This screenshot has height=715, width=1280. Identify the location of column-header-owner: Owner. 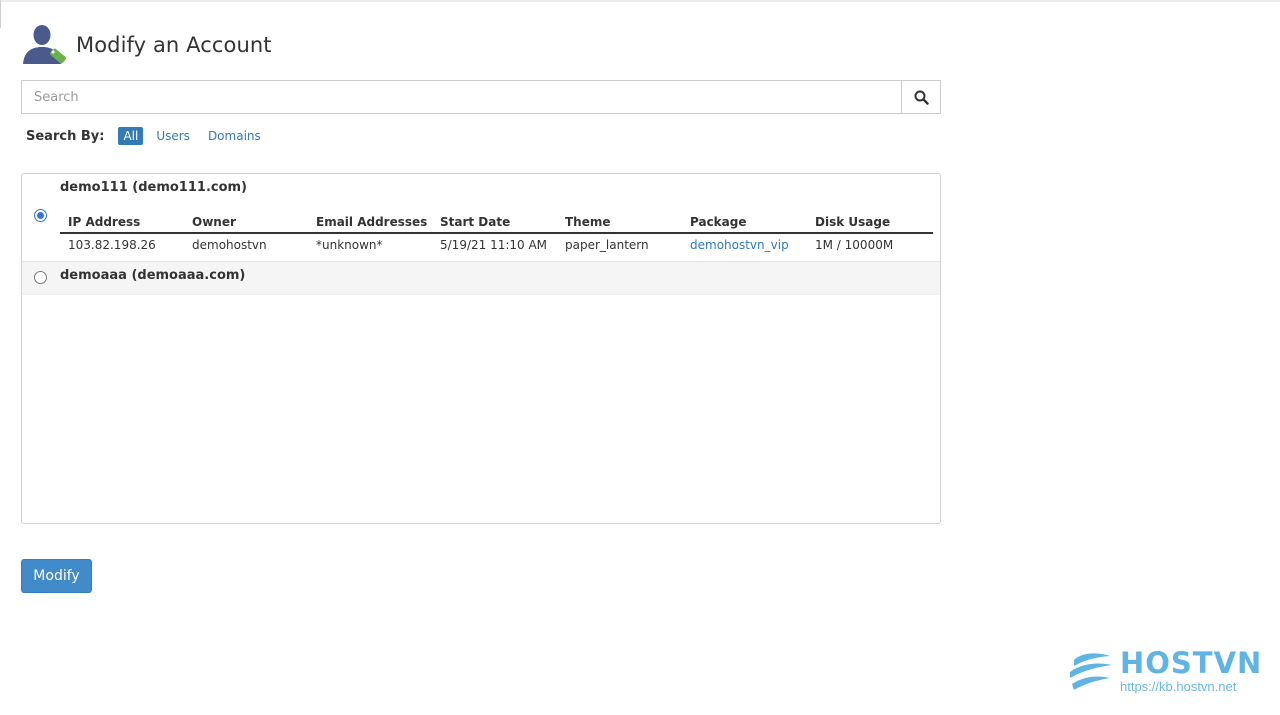
(246, 223).